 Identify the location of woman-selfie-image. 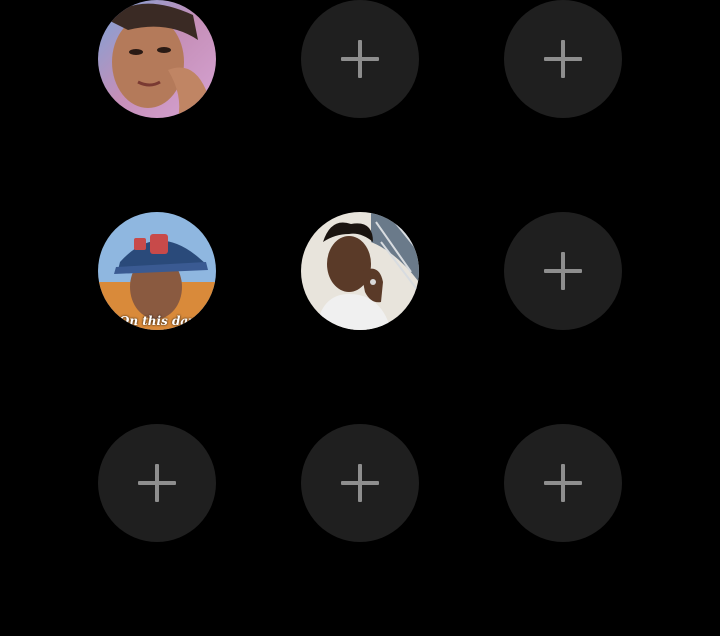
(157, 59).